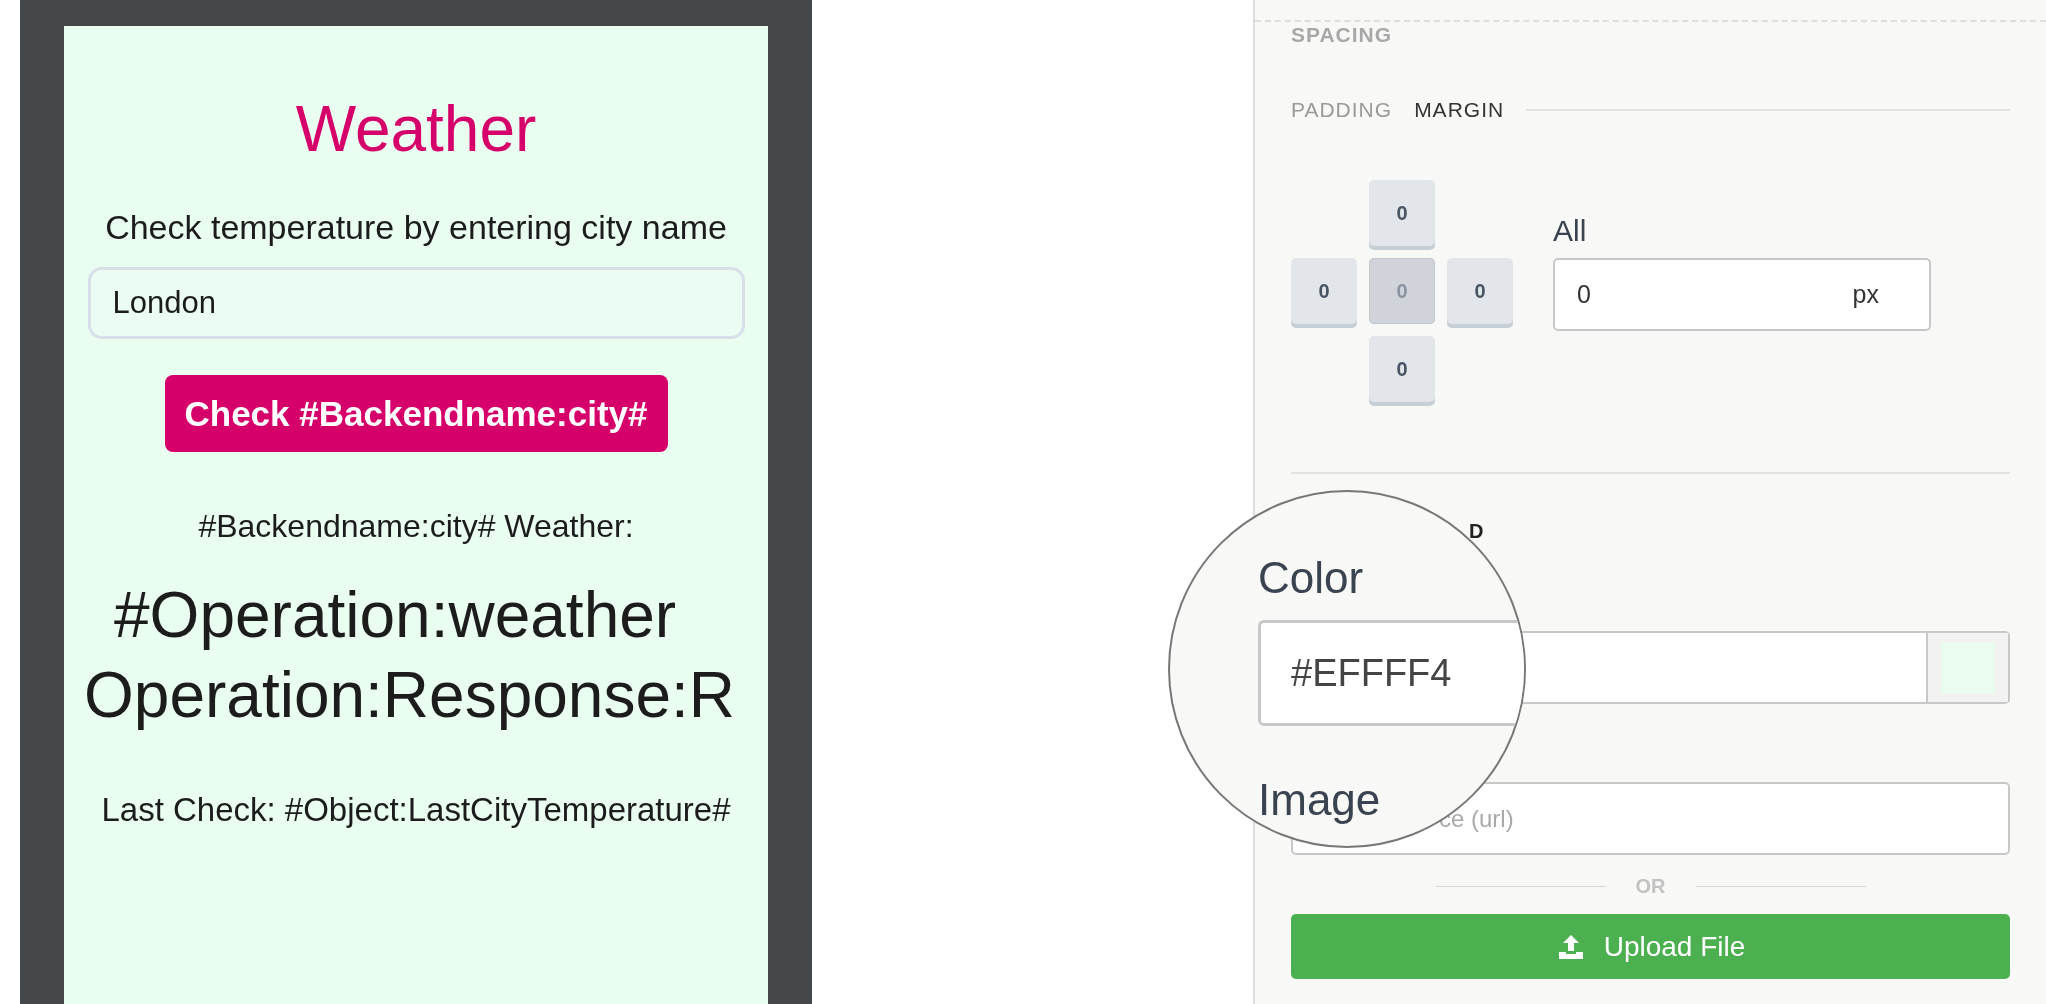  I want to click on result-text: #Operation:weather, so click(395, 615).